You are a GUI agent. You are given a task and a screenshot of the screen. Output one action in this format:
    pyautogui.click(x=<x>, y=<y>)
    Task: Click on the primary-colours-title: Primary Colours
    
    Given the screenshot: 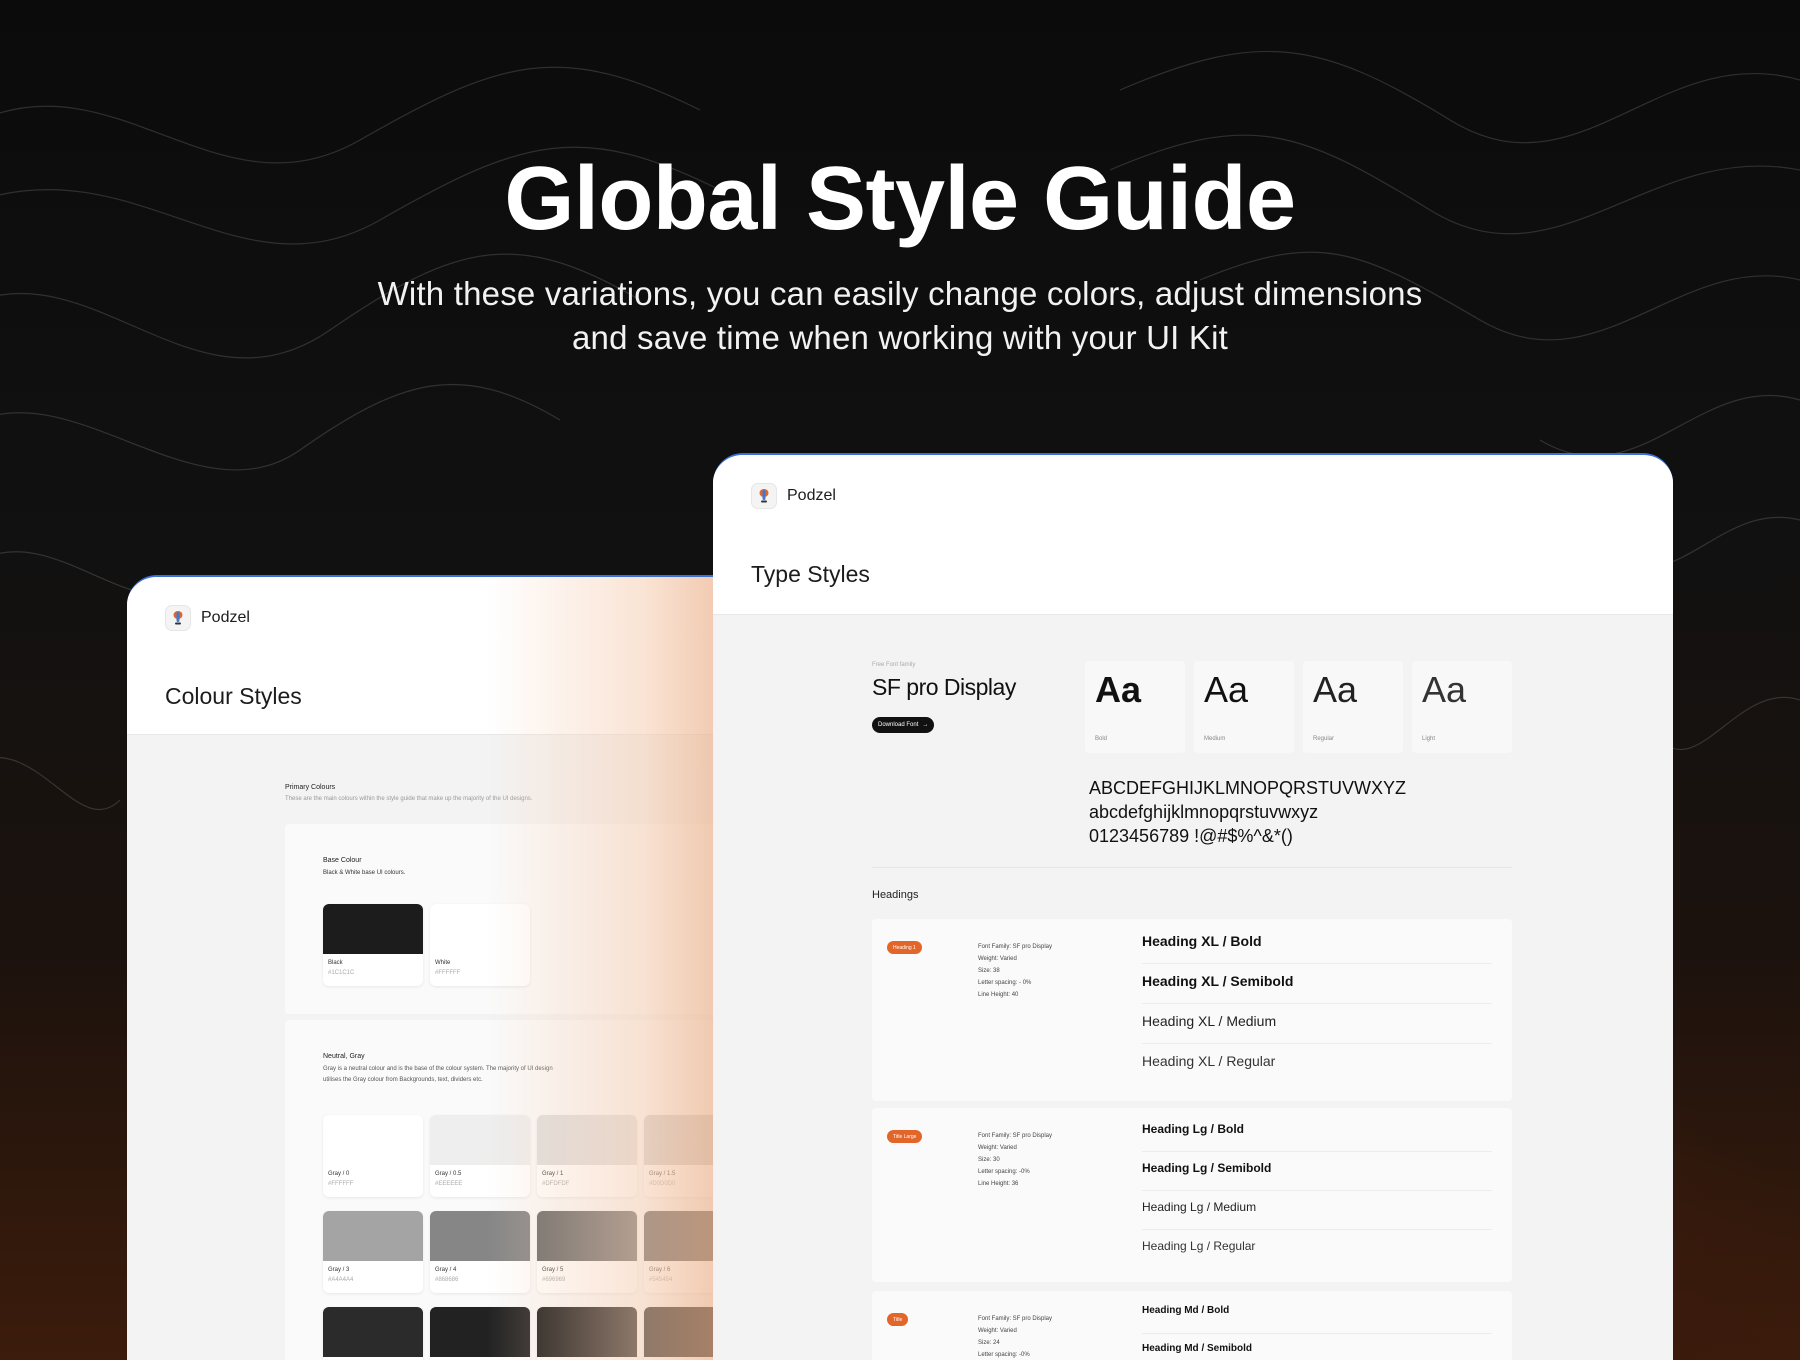 What is the action you would take?
    pyautogui.click(x=310, y=787)
    